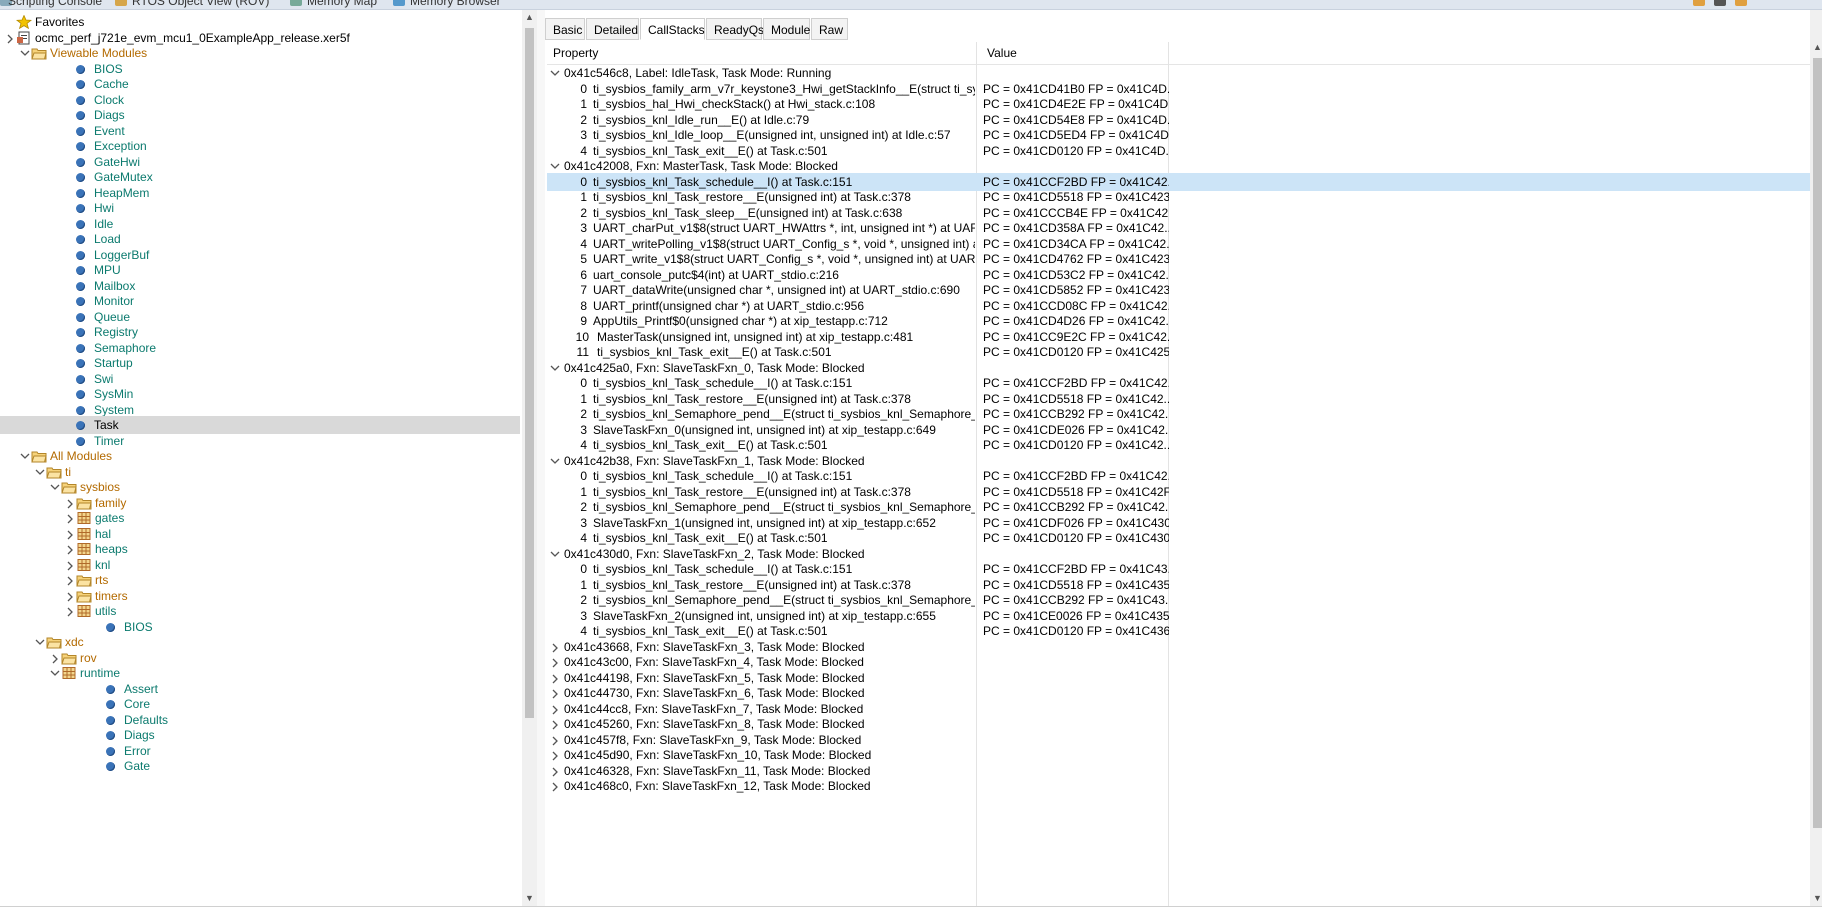 This screenshot has width=1822, height=914. Describe the element at coordinates (24, 22) in the screenshot. I see `star-icon` at that location.